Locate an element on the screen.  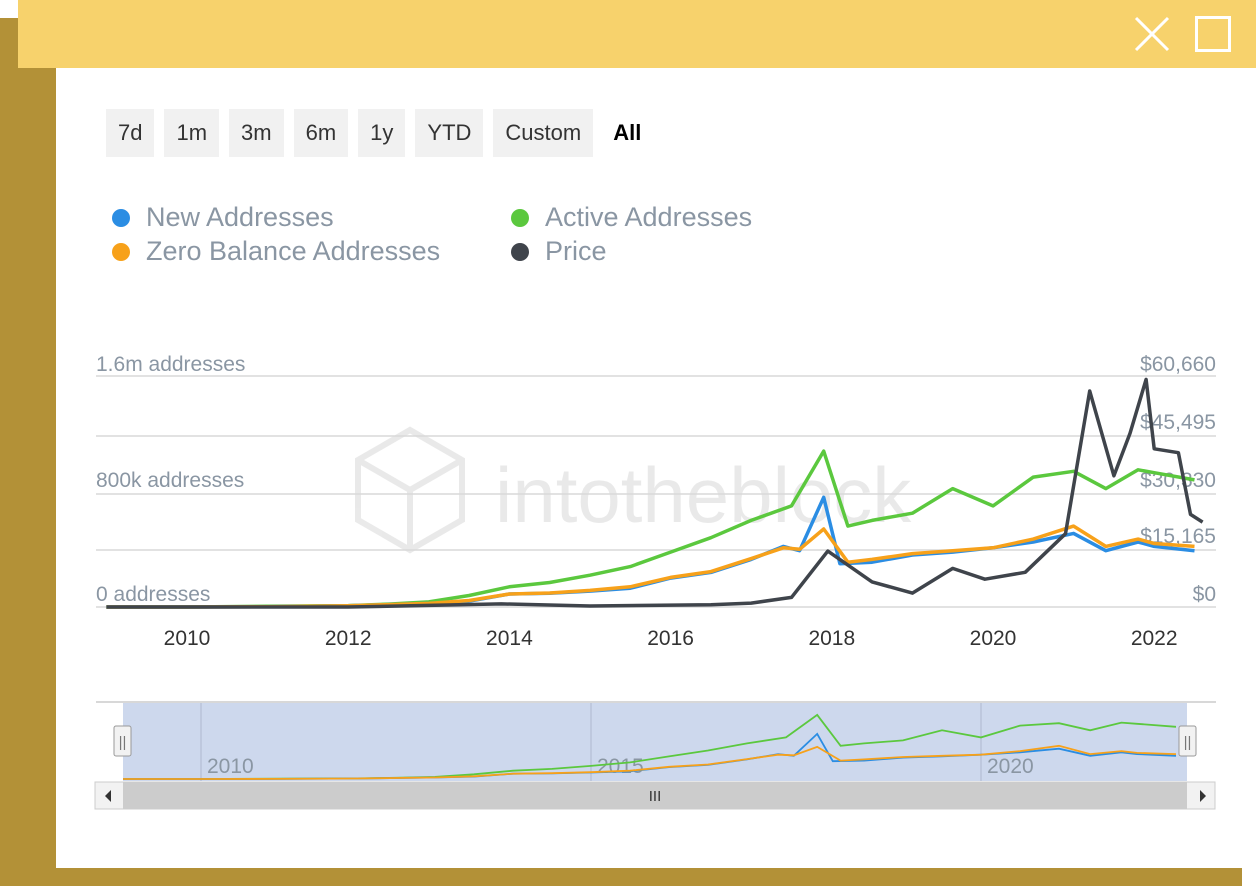
x-tick-label: 2014 is located at coordinates (509, 638).